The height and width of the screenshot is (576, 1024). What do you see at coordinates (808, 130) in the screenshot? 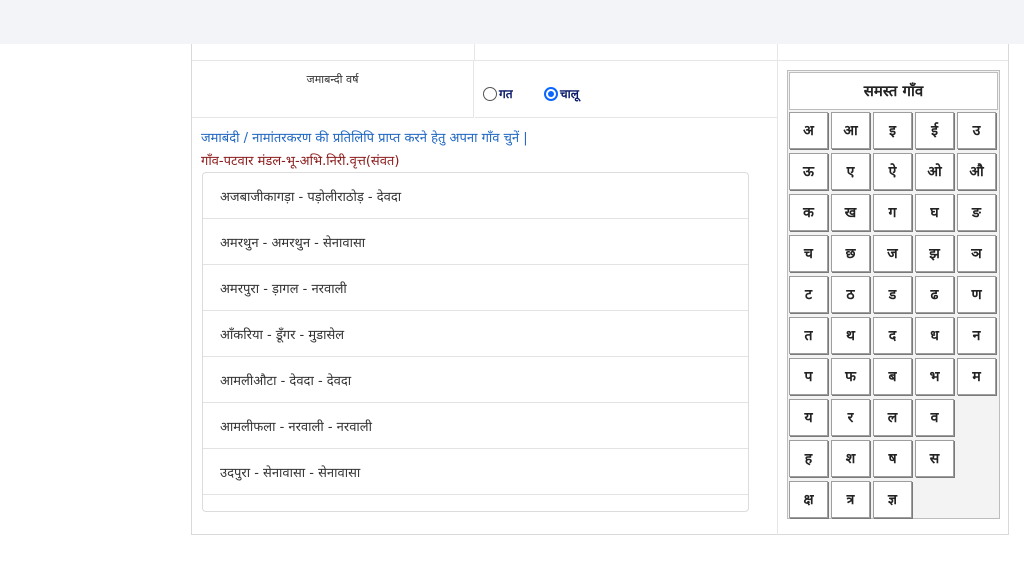
I see `letter-button: अ` at bounding box center [808, 130].